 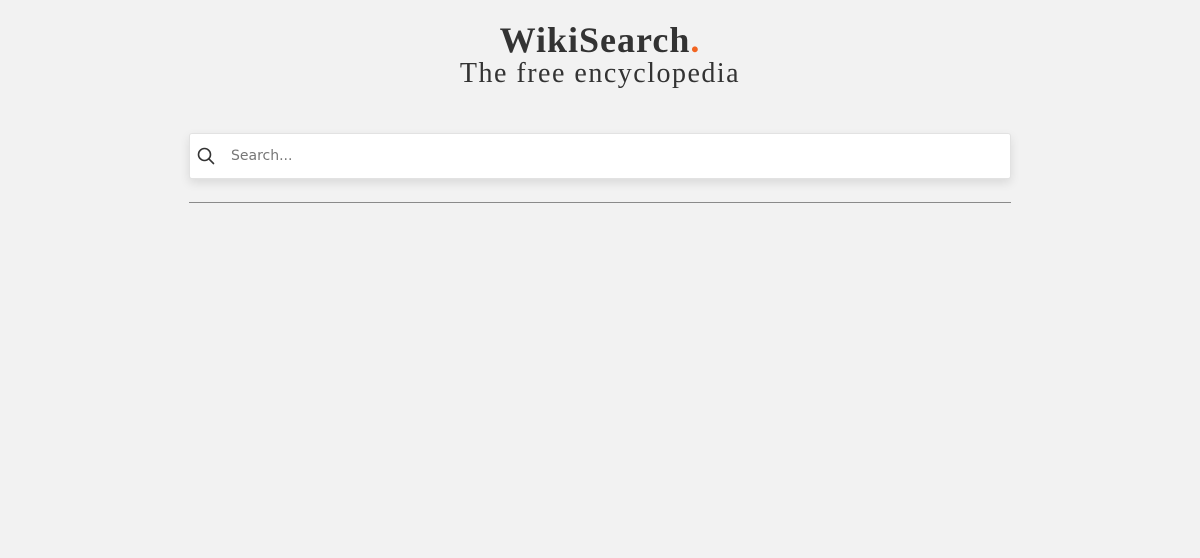 I want to click on search-icon, so click(x=206, y=156).